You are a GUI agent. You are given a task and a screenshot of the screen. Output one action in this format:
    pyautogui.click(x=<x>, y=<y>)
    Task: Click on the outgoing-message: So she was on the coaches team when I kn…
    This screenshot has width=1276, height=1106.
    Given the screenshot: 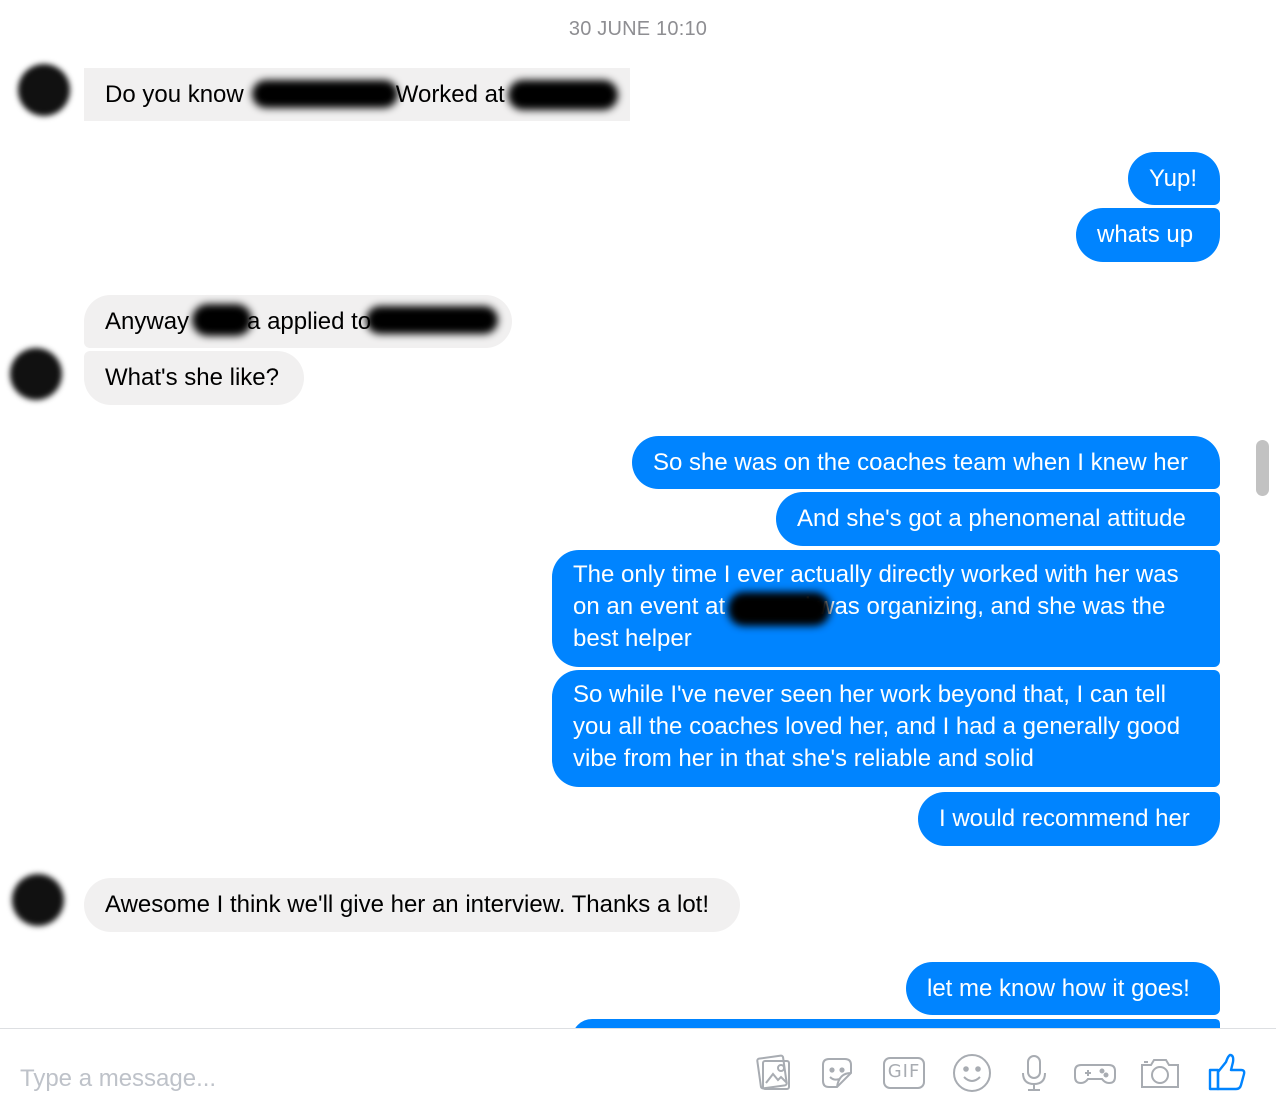 What is the action you would take?
    pyautogui.click(x=926, y=462)
    